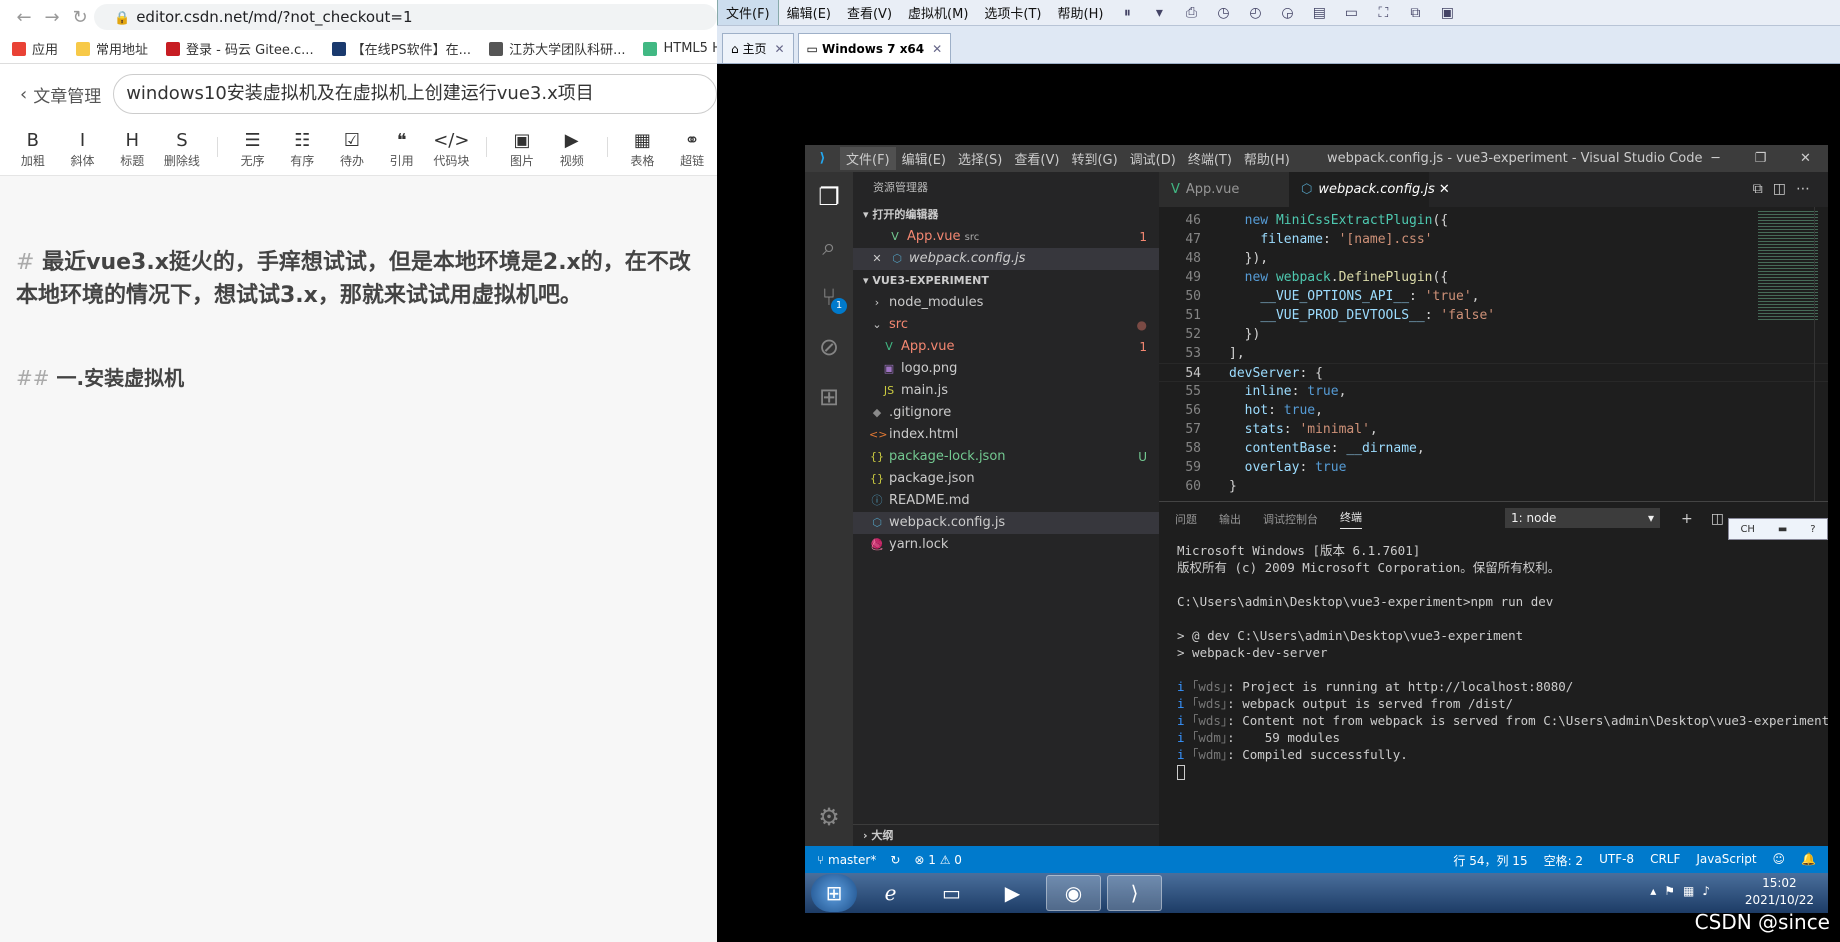 This screenshot has height=942, width=1840. What do you see at coordinates (302, 149) in the screenshot?
I see `toolbar-button: ☷ 有序` at bounding box center [302, 149].